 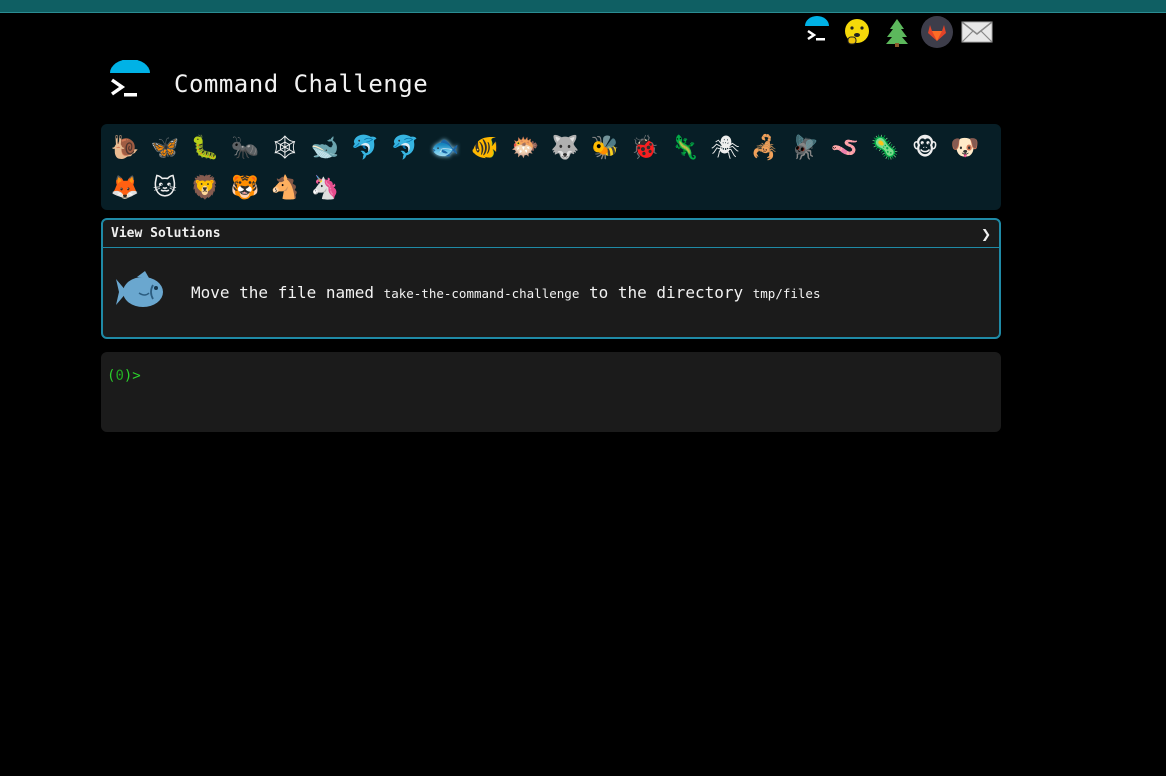 I want to click on ladybug-icon: 🐞, so click(x=645, y=148).